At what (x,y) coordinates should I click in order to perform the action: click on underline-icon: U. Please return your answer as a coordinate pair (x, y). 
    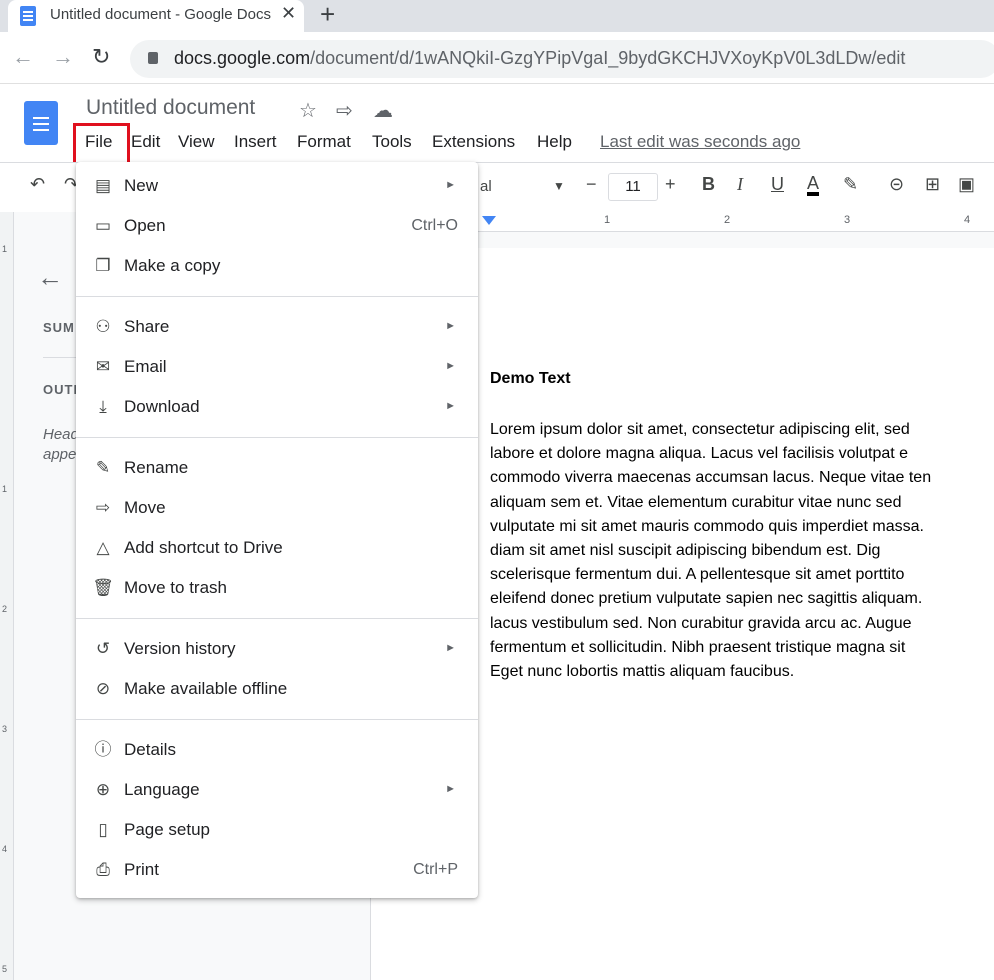
    Looking at the image, I should click on (777, 184).